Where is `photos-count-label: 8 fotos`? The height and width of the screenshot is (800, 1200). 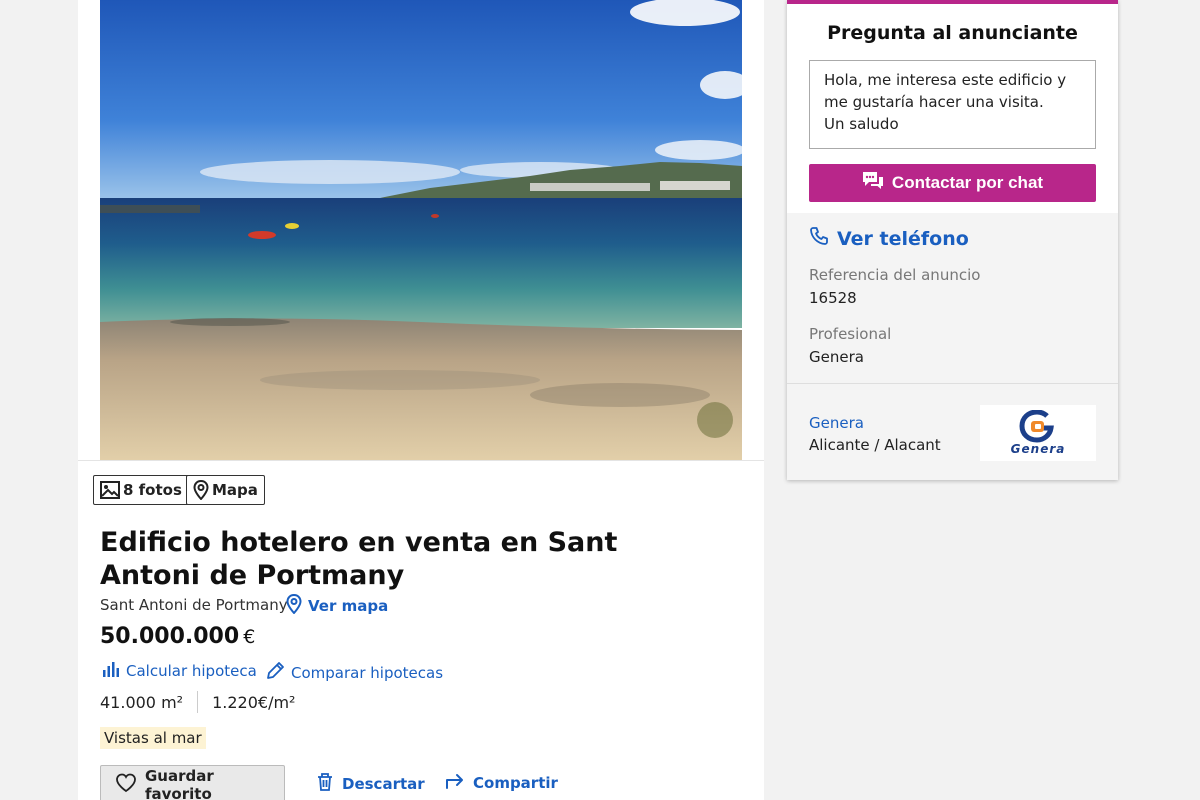
photos-count-label: 8 fotos is located at coordinates (152, 490).